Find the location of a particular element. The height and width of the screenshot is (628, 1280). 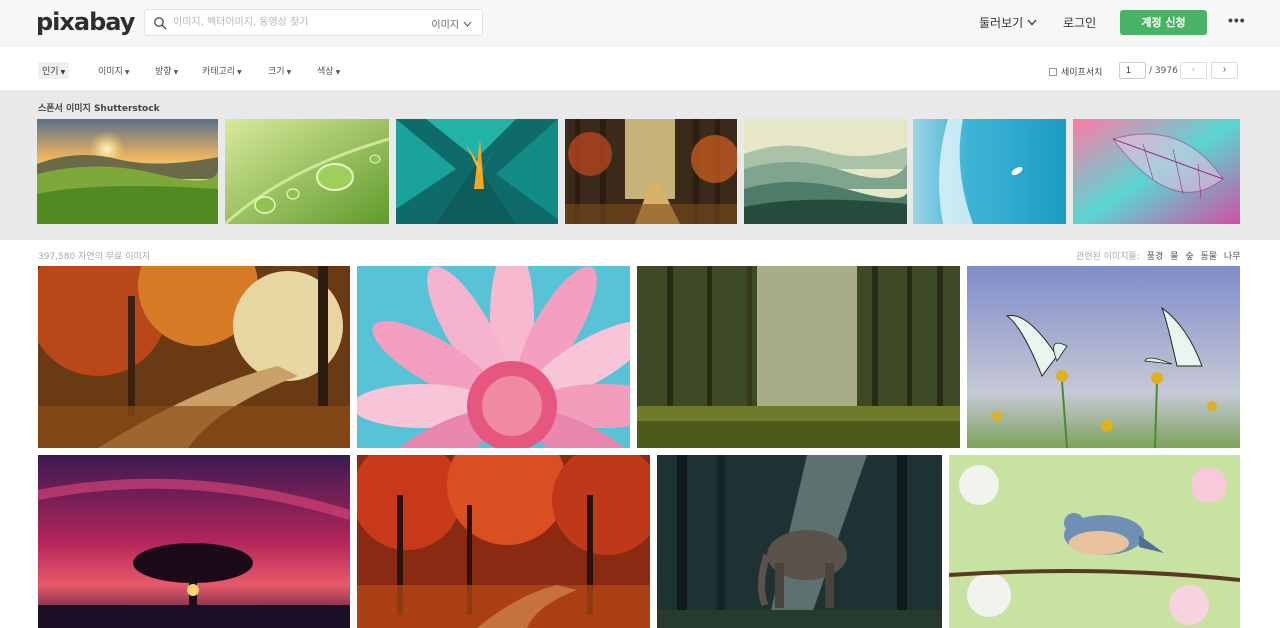

top-header: pixabay 이미지 둘러보기 로그인 계정 신청 ••• is located at coordinates (640, 23).